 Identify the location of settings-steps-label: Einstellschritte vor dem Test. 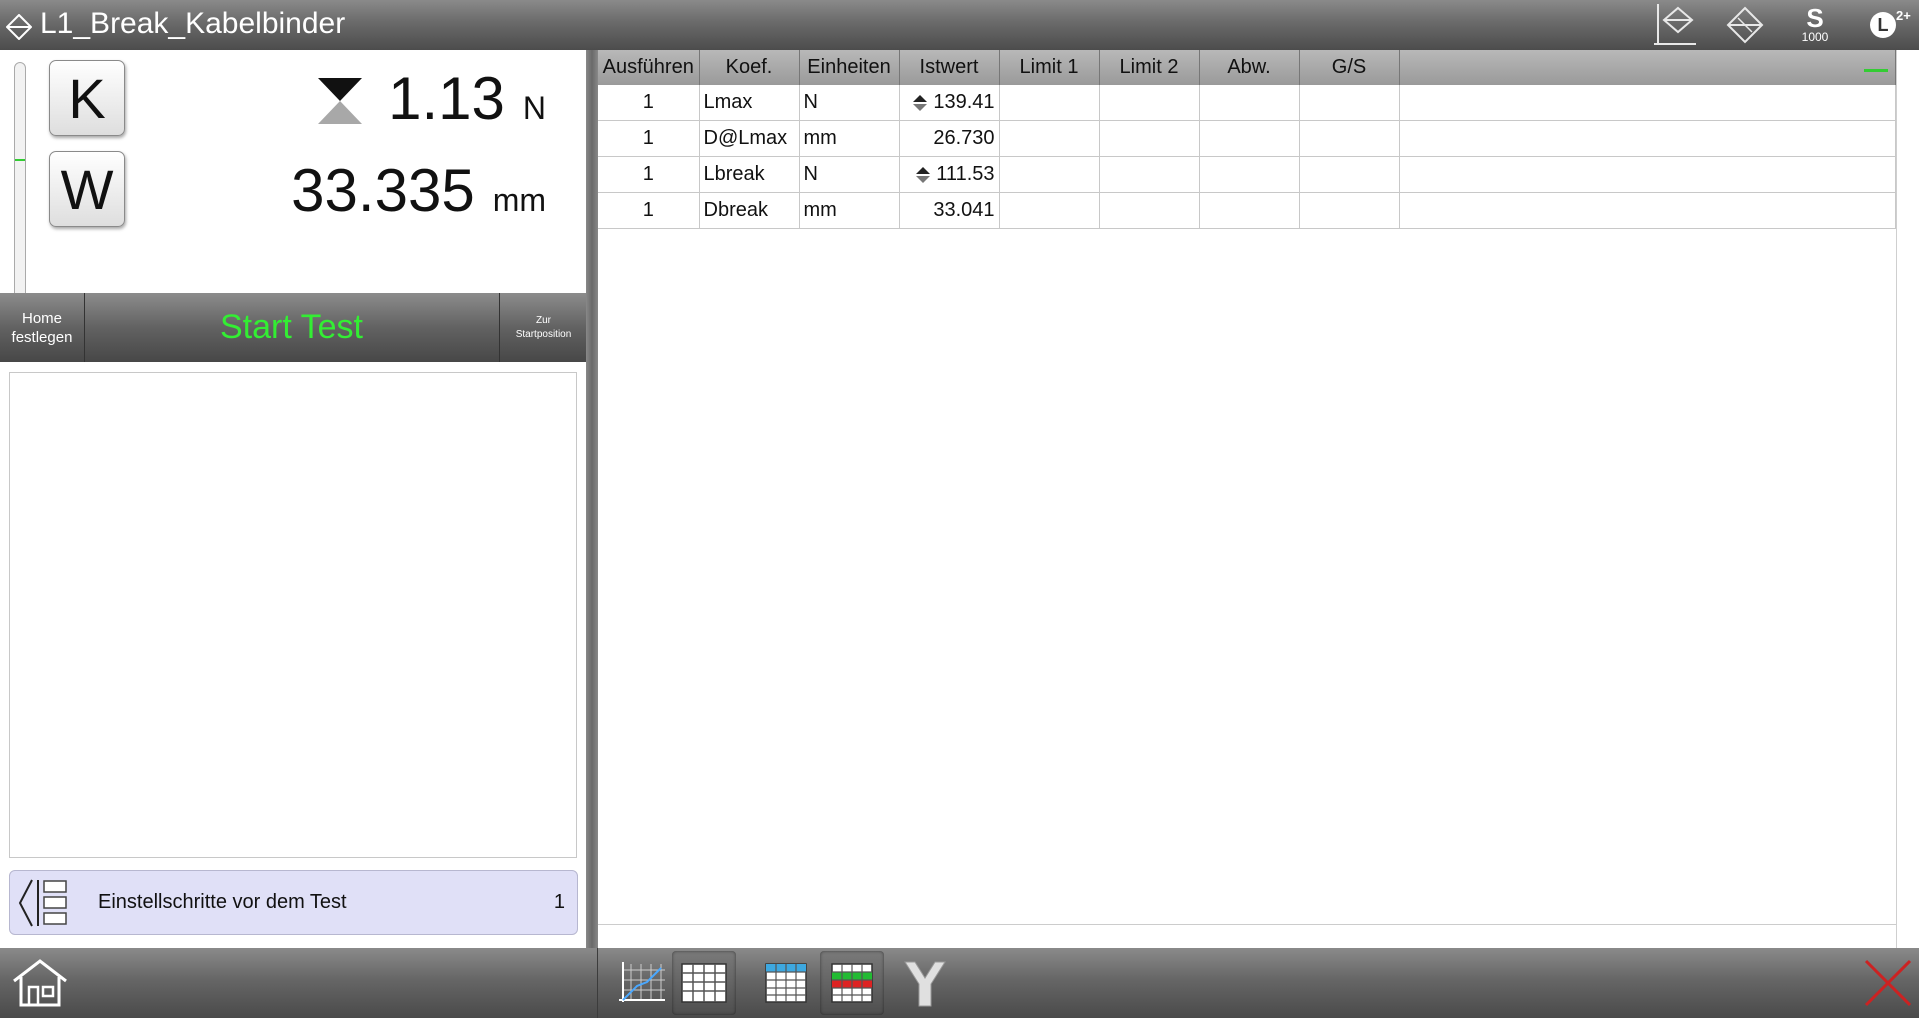
(222, 902).